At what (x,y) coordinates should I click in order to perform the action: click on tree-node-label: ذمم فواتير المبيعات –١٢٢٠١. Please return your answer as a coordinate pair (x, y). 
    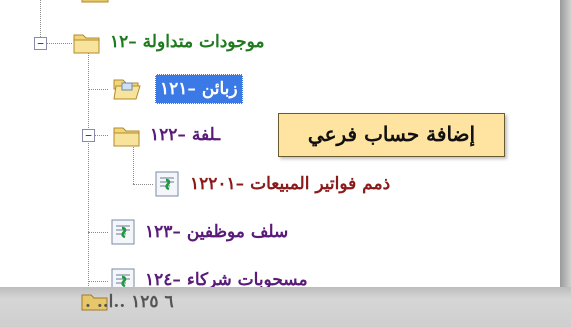
    Looking at the image, I should click on (290, 184).